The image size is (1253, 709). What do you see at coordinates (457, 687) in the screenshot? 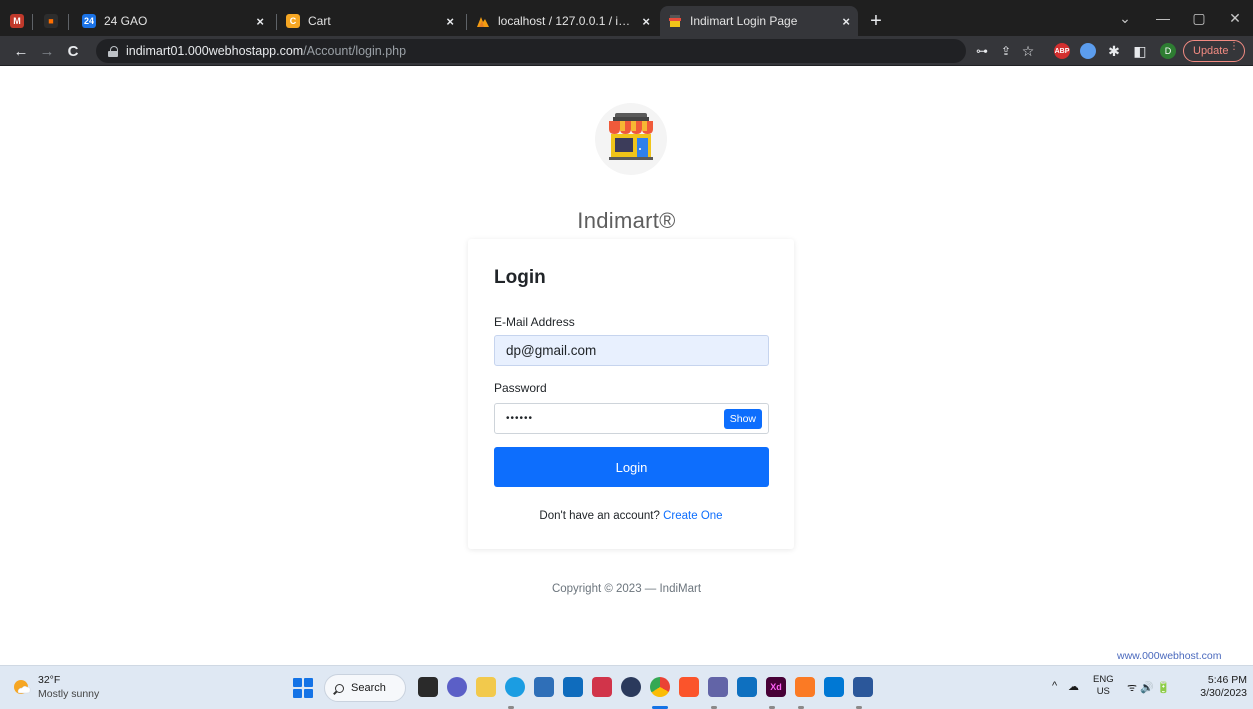
I see `chat-icon` at bounding box center [457, 687].